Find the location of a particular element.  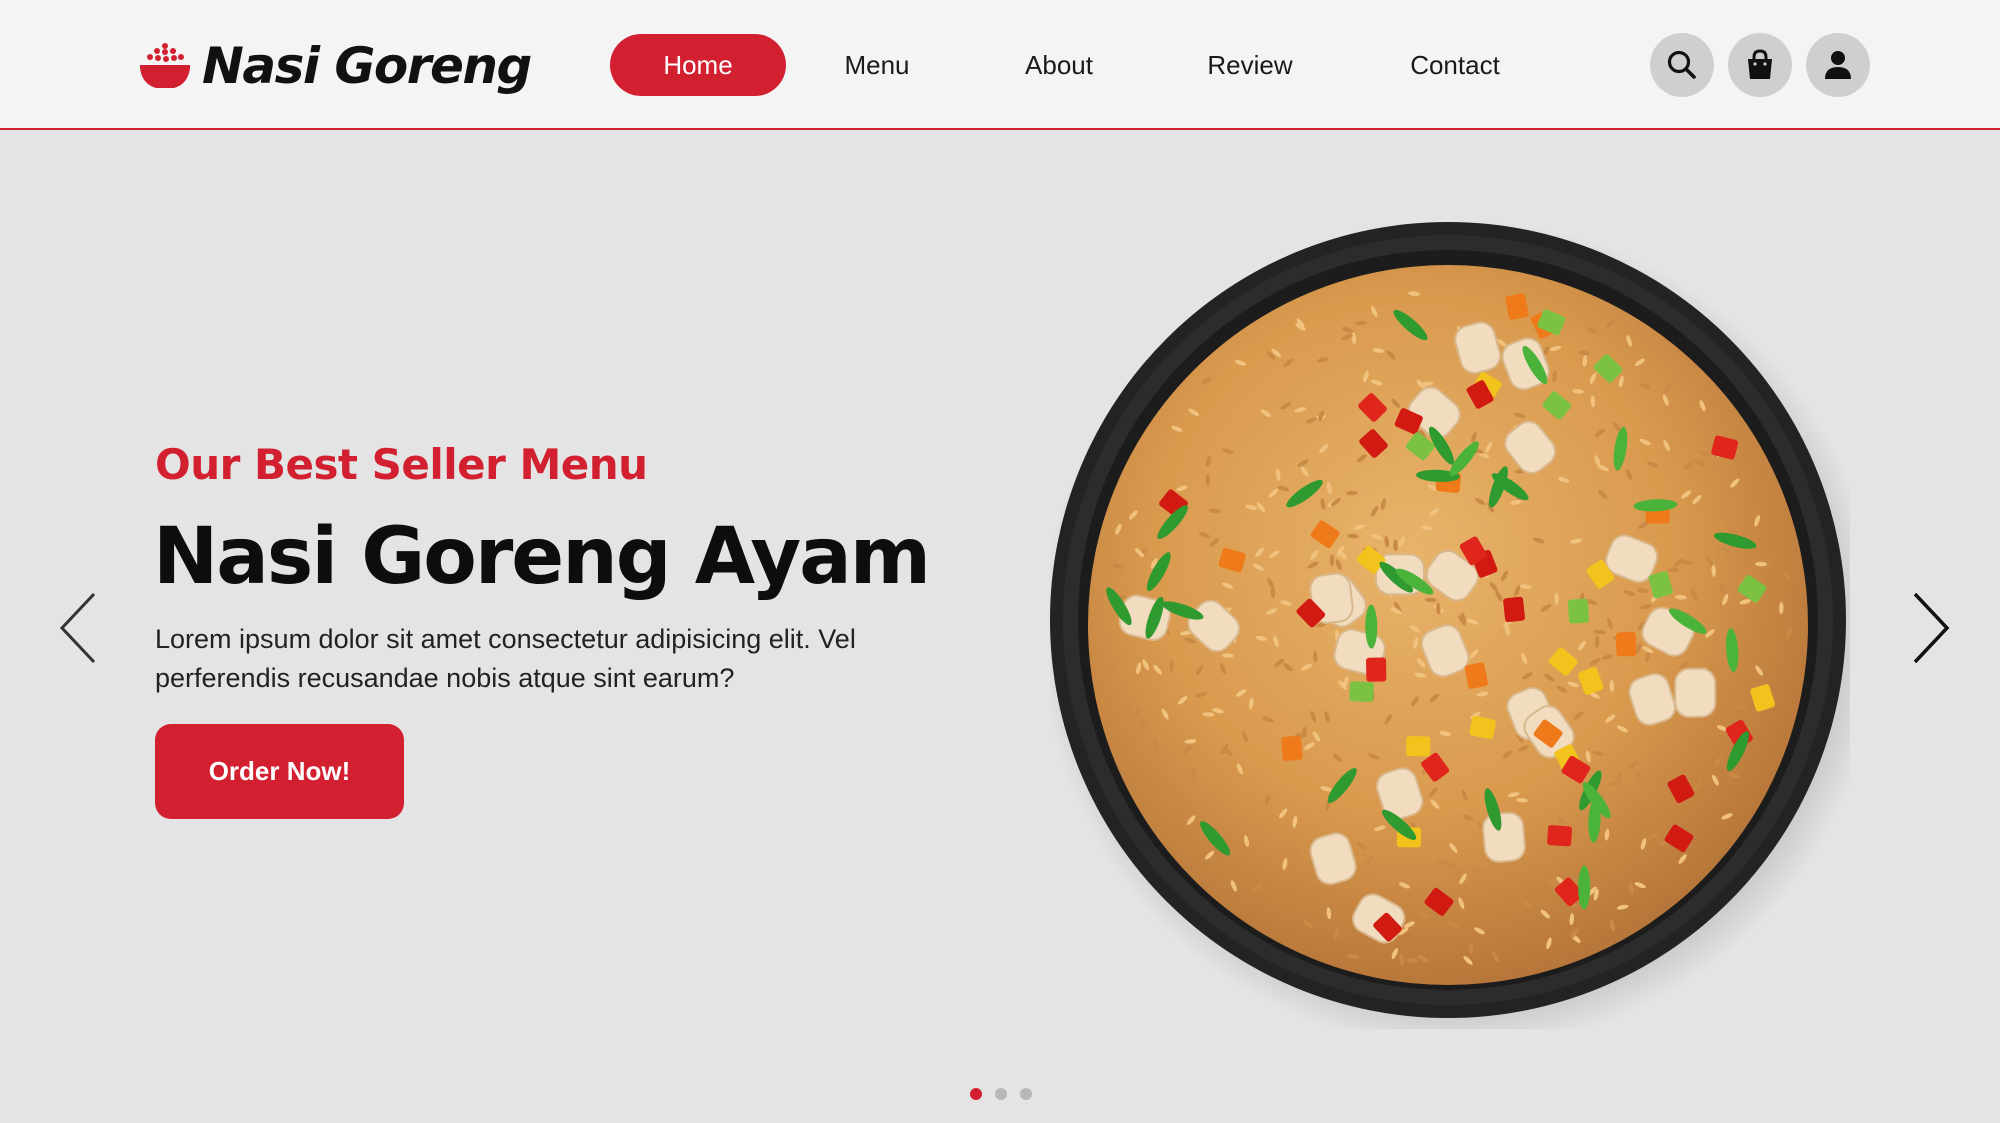

chevron-left-icon is located at coordinates (79, 628).